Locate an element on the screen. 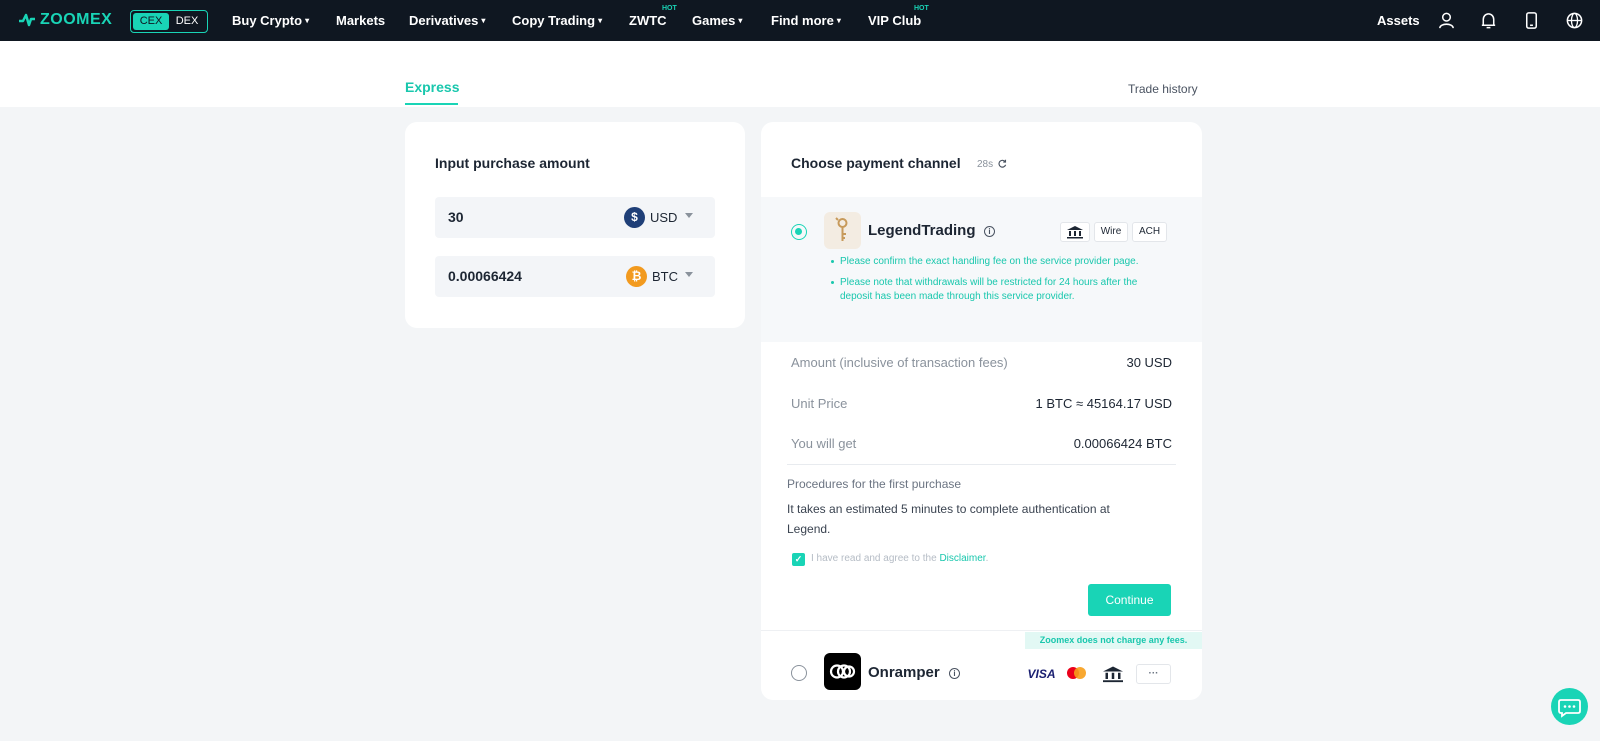 The height and width of the screenshot is (741, 1600). nav-derivatives: Derivatives ▾ is located at coordinates (447, 20).